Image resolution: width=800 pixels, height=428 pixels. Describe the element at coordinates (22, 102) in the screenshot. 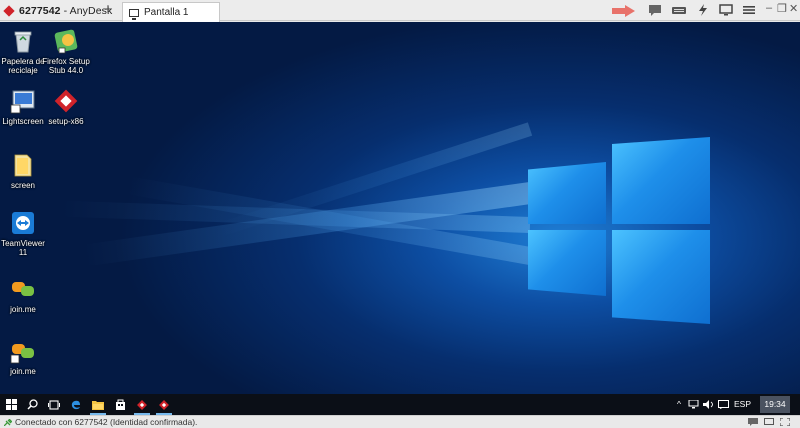

I see `lightscreen-icon` at that location.